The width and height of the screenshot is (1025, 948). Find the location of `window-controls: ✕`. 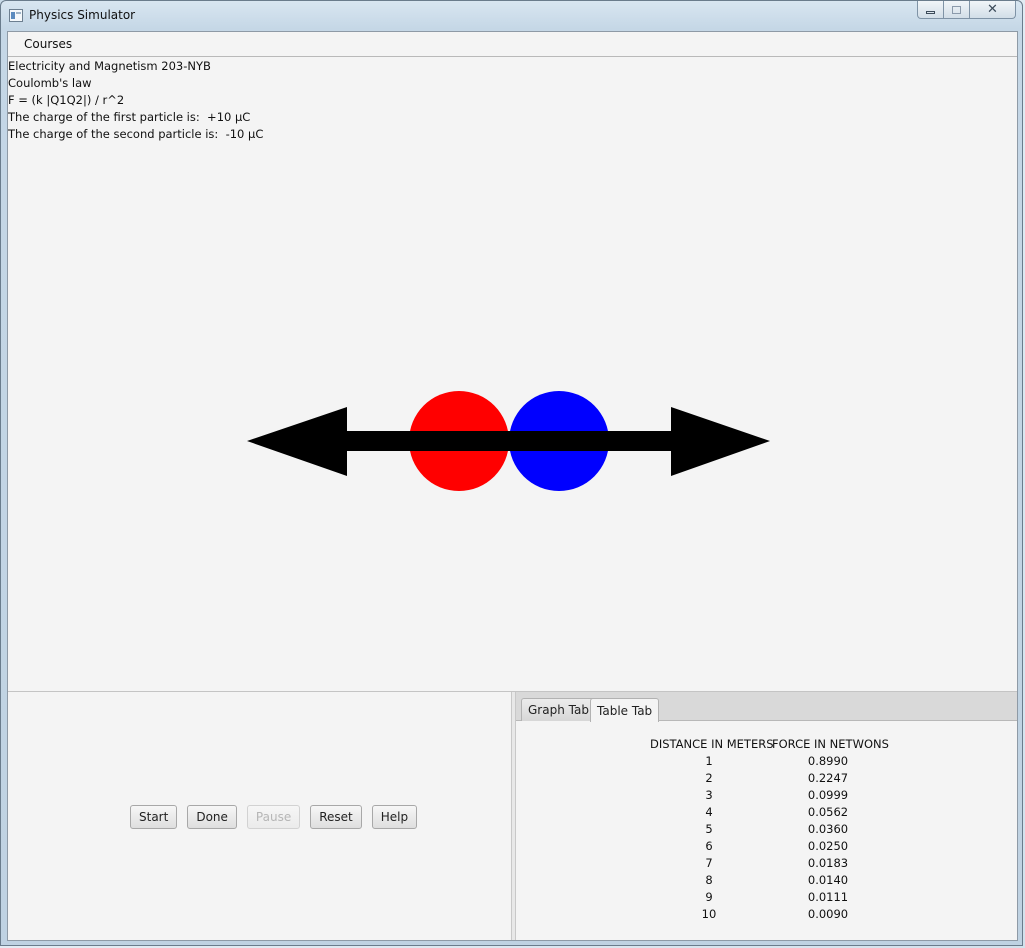

window-controls: ✕ is located at coordinates (966, 10).